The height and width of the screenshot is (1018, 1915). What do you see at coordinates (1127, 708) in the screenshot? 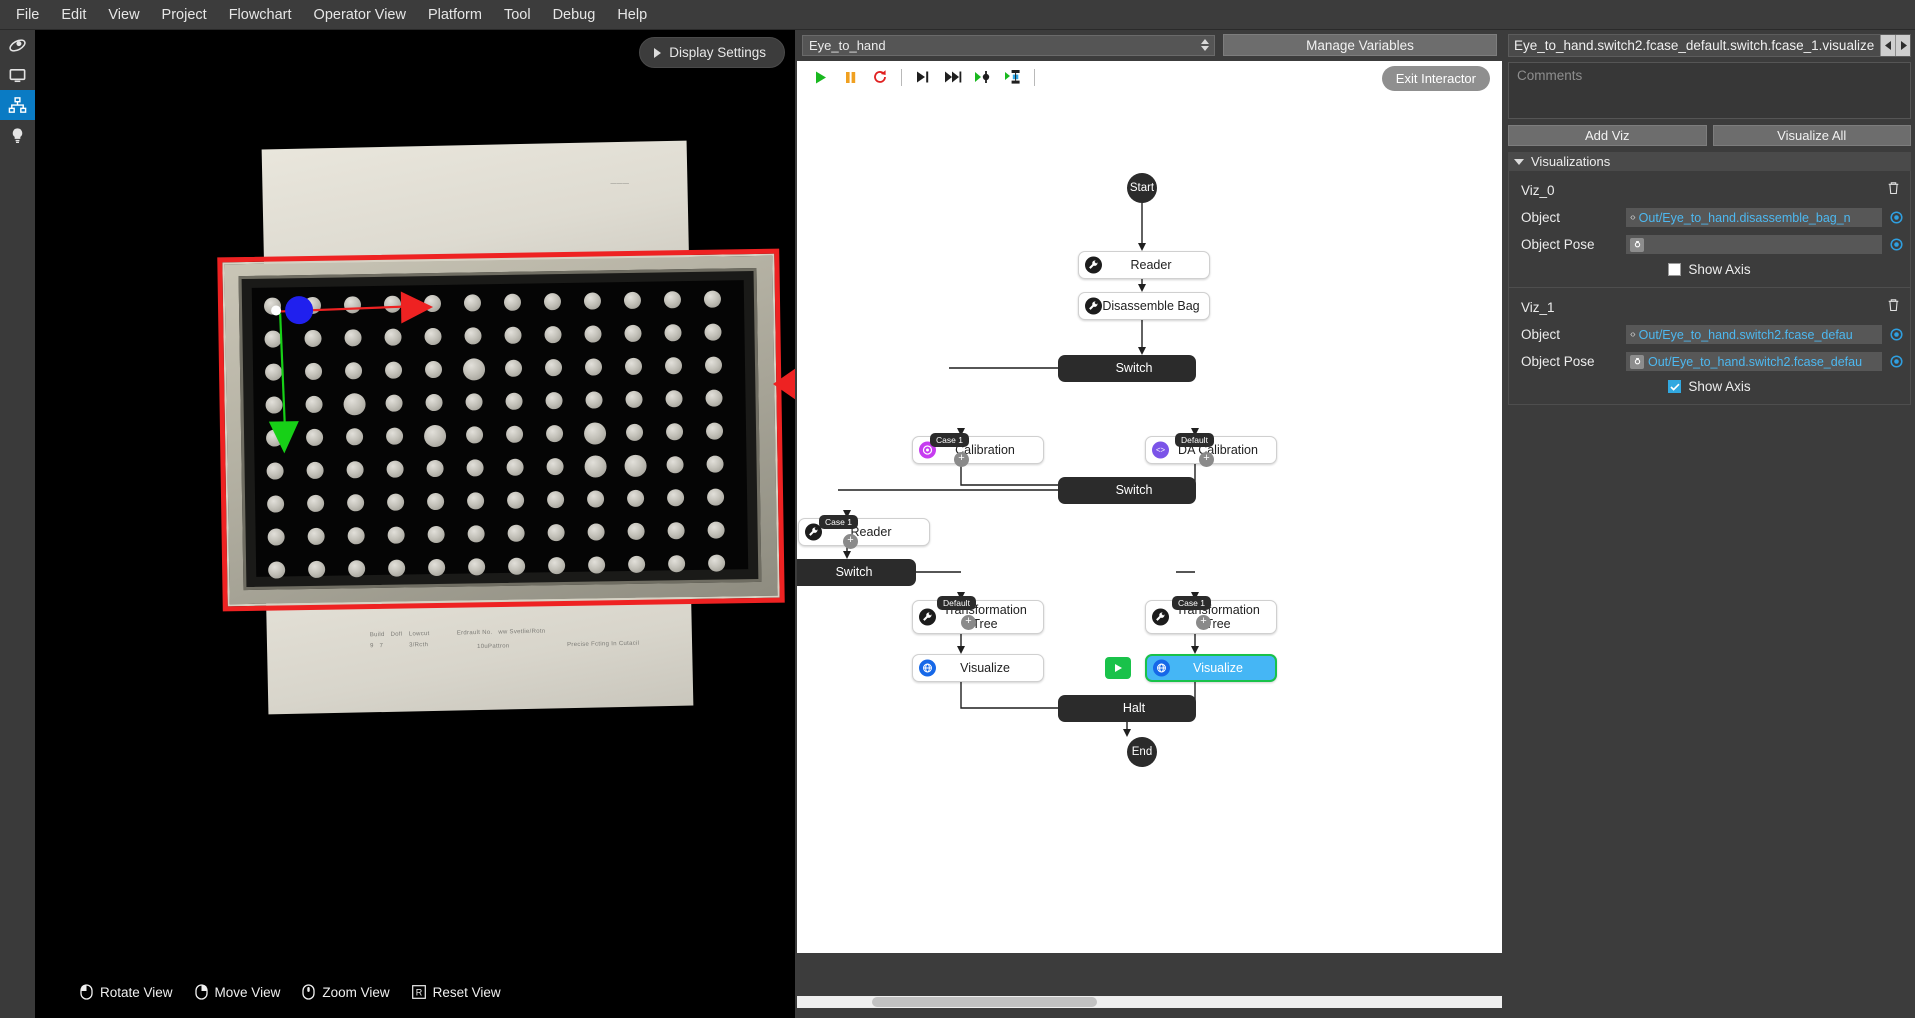
I see `flowchart-node-halt: Halt` at bounding box center [1127, 708].